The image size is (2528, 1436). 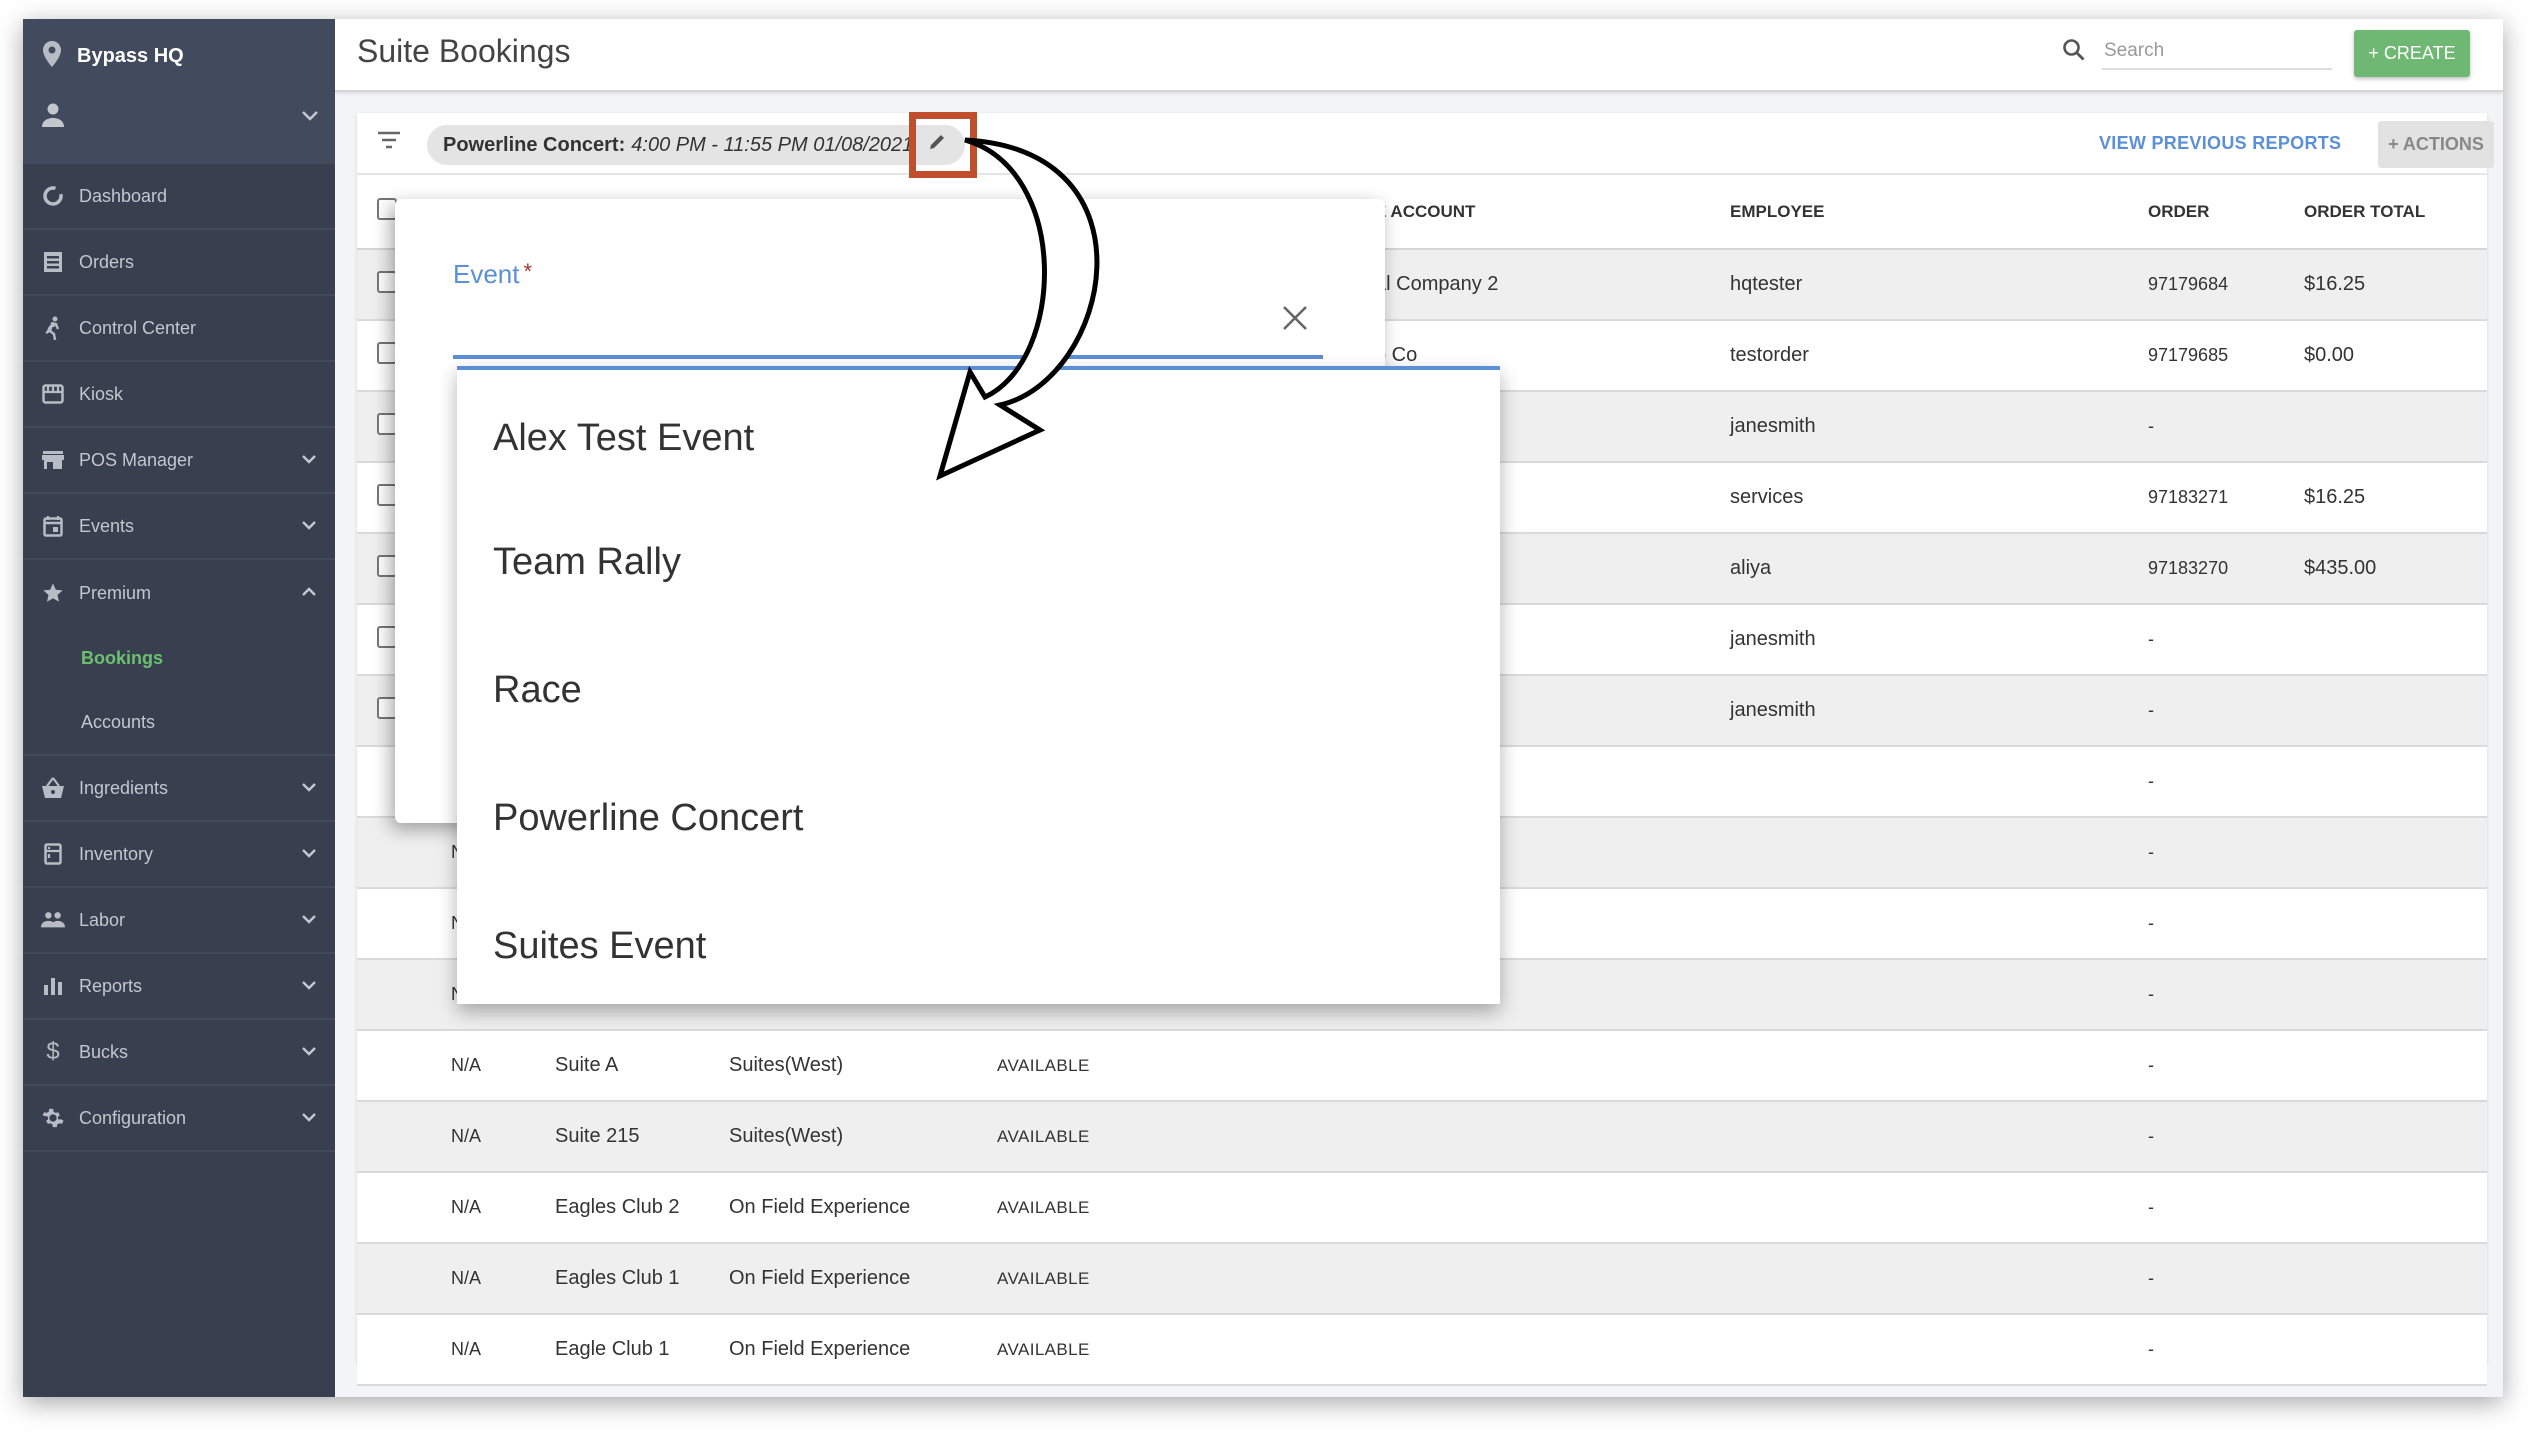 I want to click on table-row: N/A Suite 215 Suites(West) AVAILABLE -, so click(x=1422, y=1137).